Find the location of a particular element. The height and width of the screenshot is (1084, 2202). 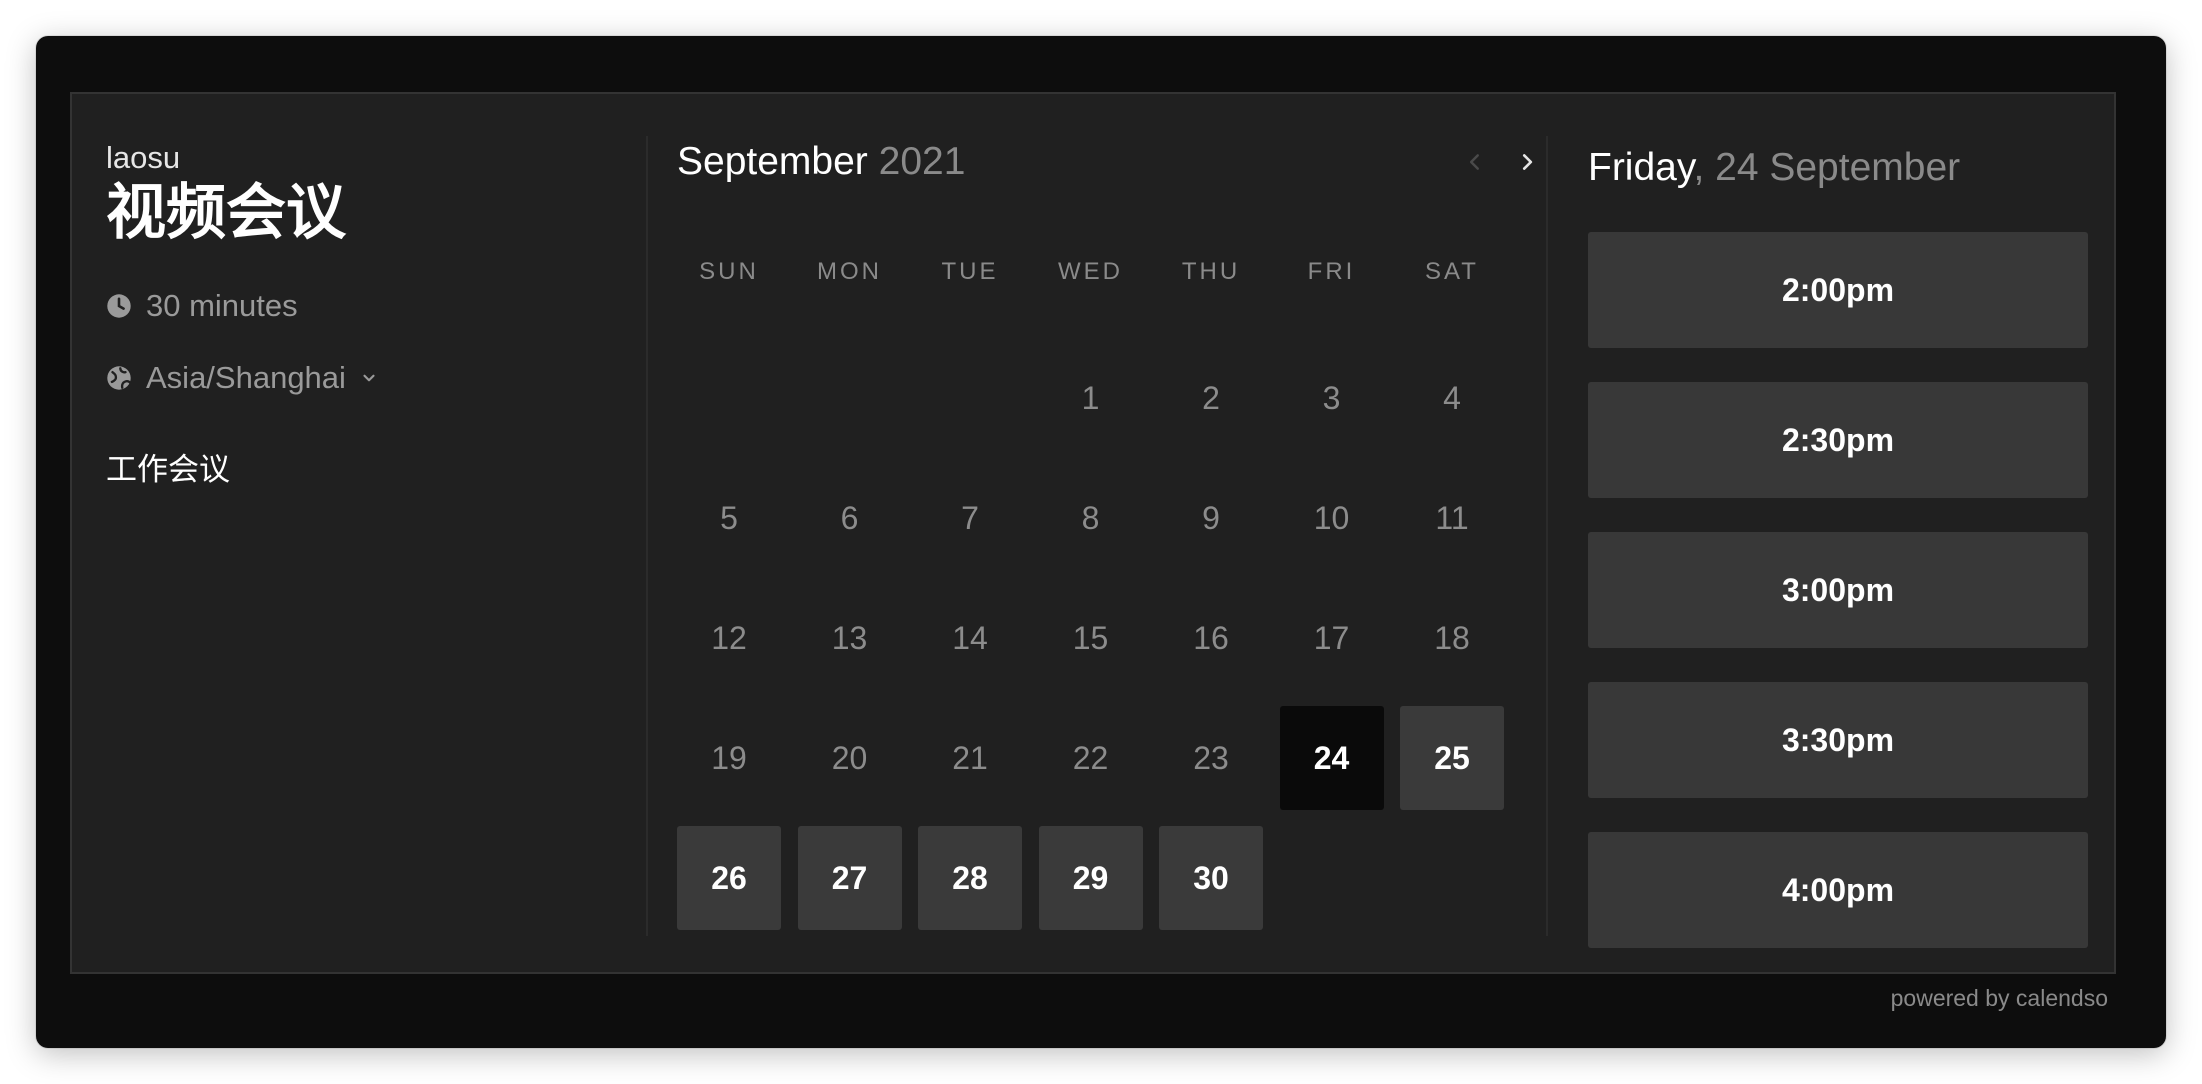

calendar-day: 28 is located at coordinates (970, 878).